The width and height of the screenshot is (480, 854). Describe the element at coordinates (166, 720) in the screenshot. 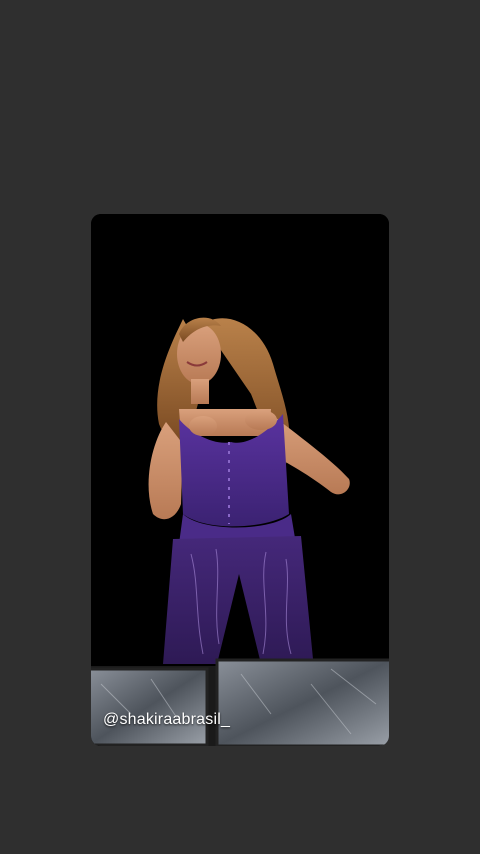

I see `mention-sticker: @shakiraabrasil_` at that location.